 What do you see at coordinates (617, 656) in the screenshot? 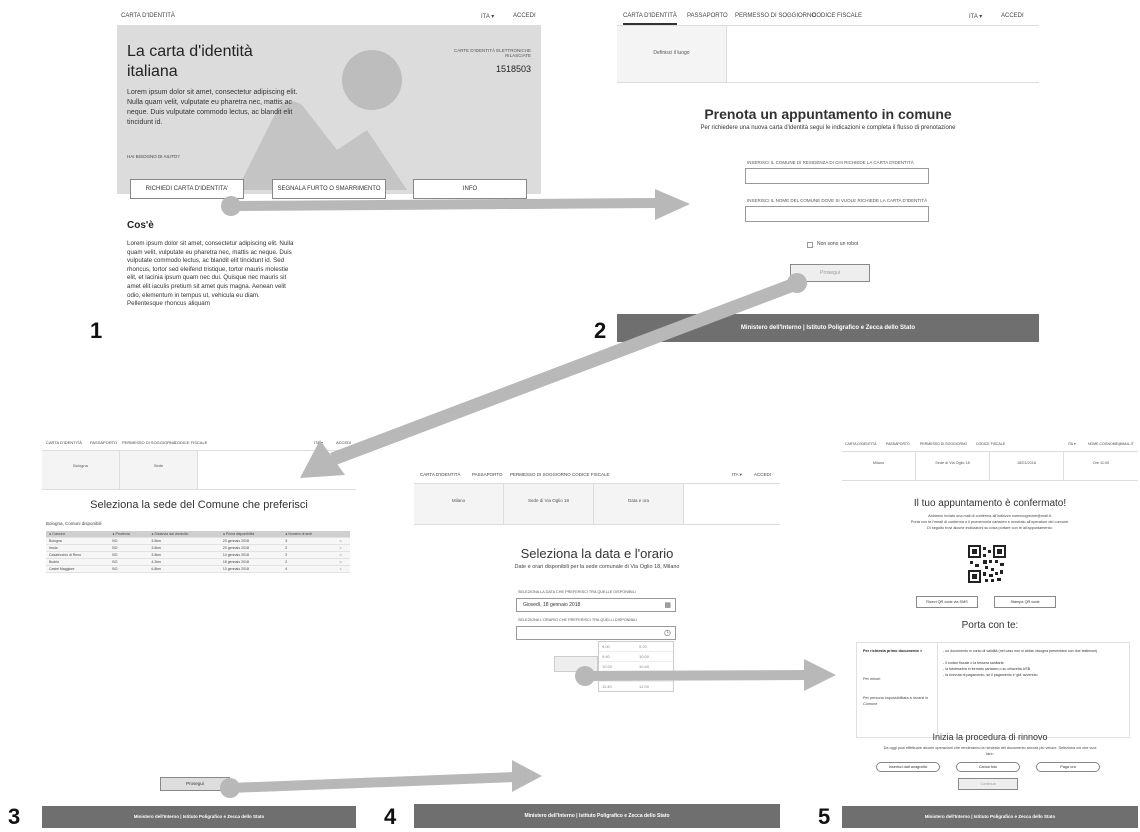
I see `time-slot: 9:40` at bounding box center [617, 656].